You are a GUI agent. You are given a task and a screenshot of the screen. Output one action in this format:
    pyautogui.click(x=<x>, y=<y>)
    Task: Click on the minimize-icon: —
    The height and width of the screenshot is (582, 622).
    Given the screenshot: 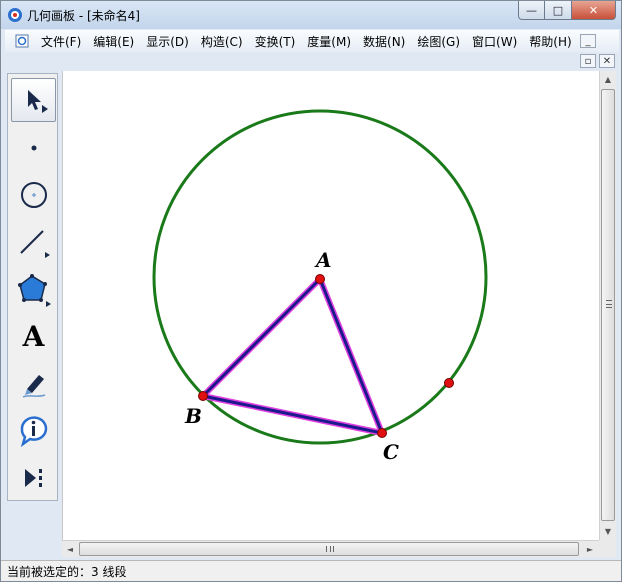 What is the action you would take?
    pyautogui.click(x=531, y=10)
    